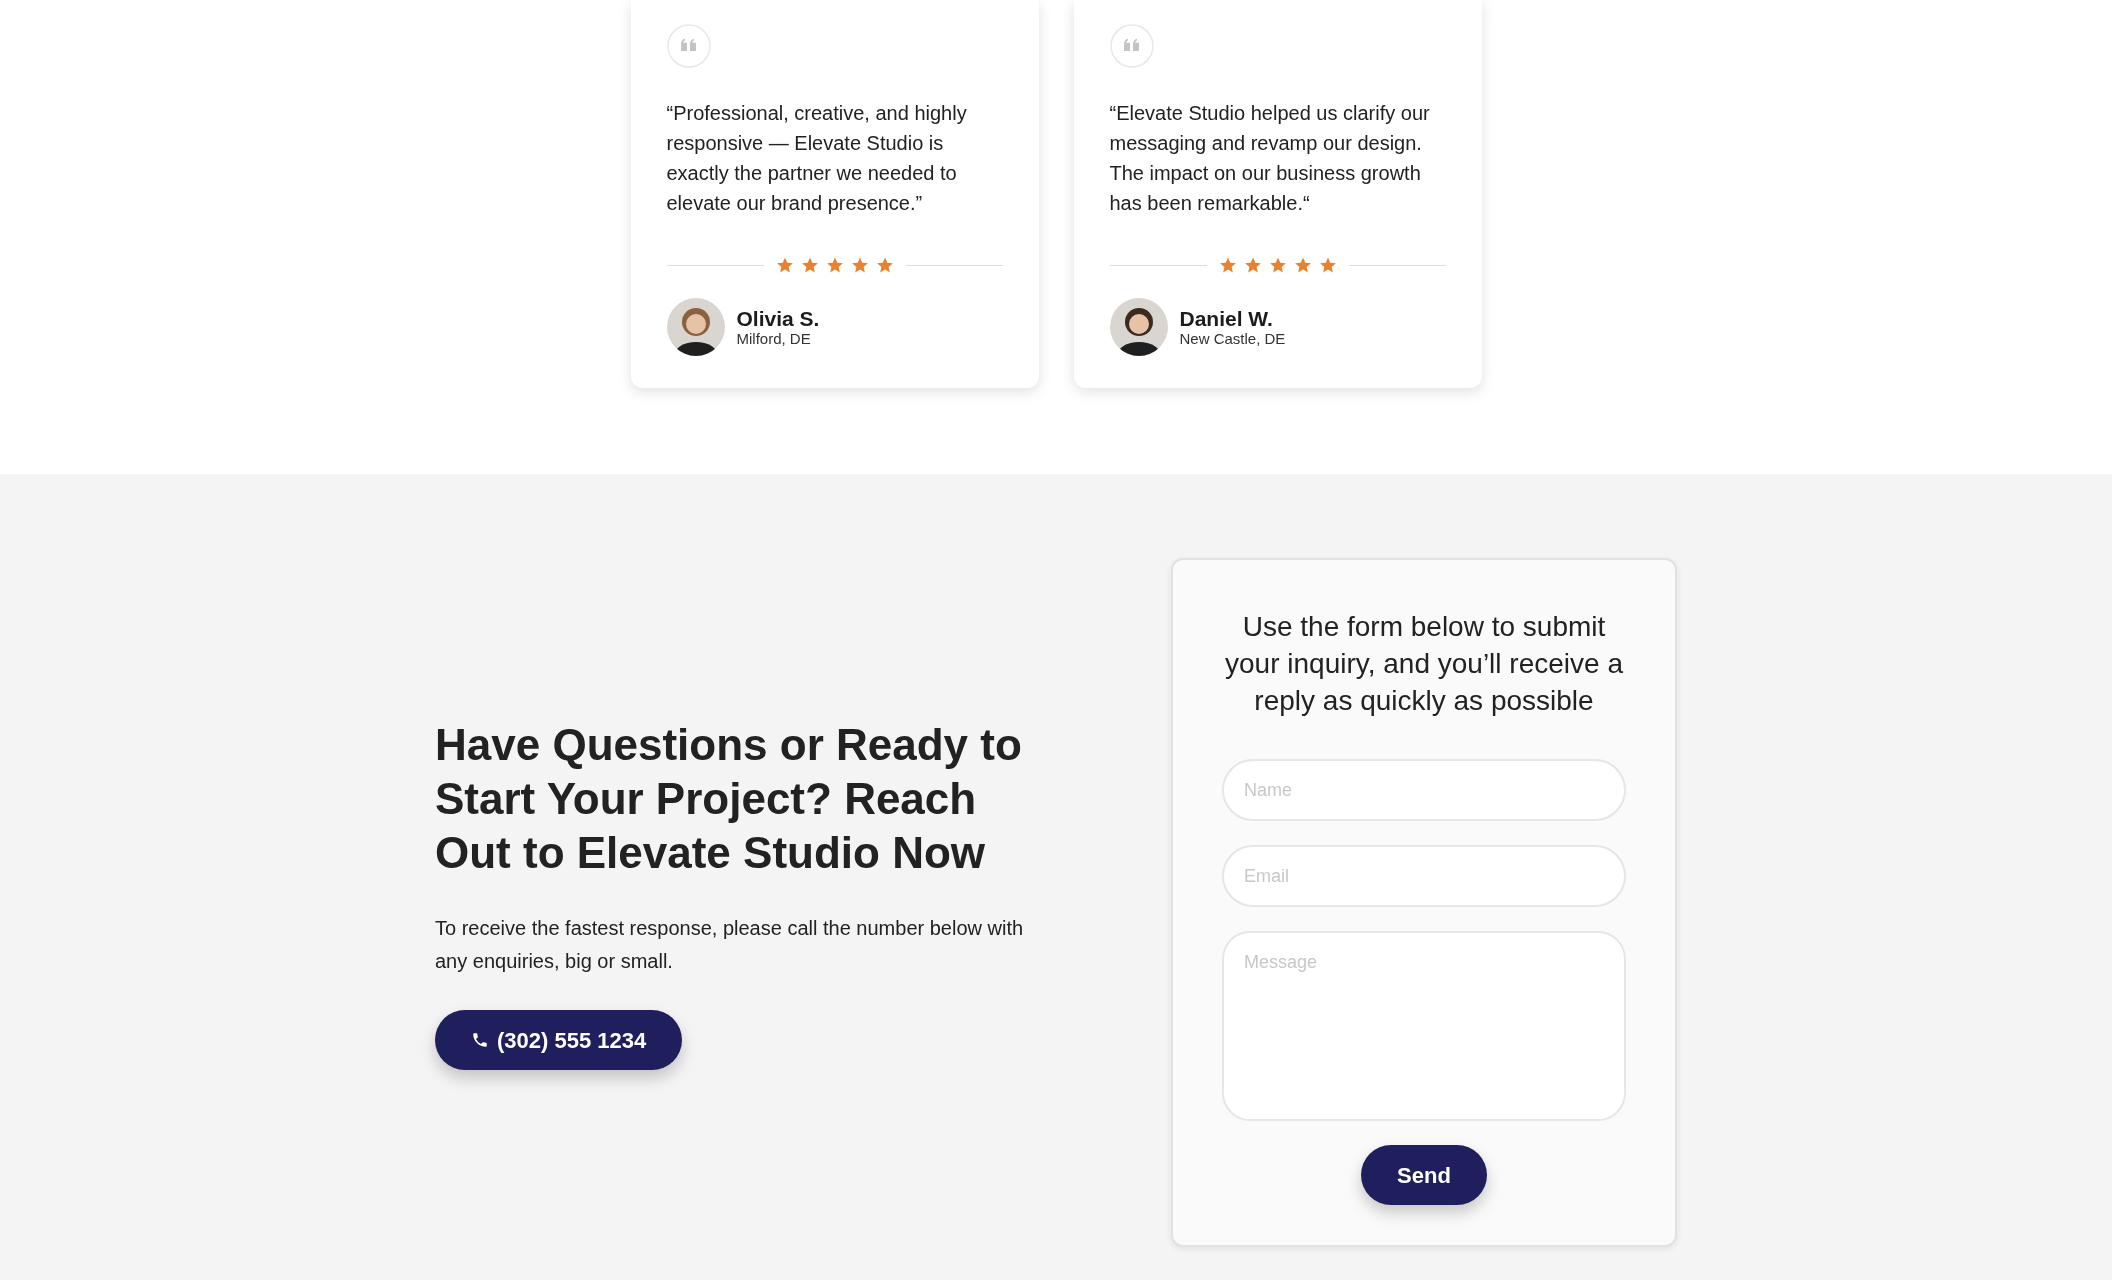 The width and height of the screenshot is (2112, 1280). I want to click on contact-heading: Have Questions or Ready to Start Your Project? Reach Out to Elevate Studio Now, so click(729, 799).